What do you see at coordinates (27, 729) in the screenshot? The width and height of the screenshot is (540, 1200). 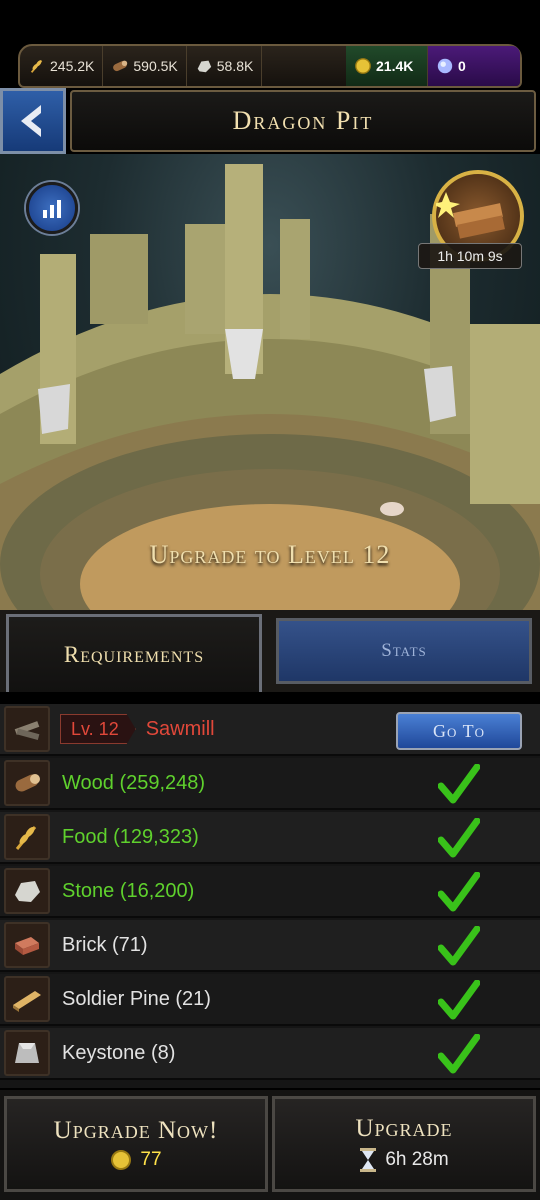 I see `sawmill-icon` at bounding box center [27, 729].